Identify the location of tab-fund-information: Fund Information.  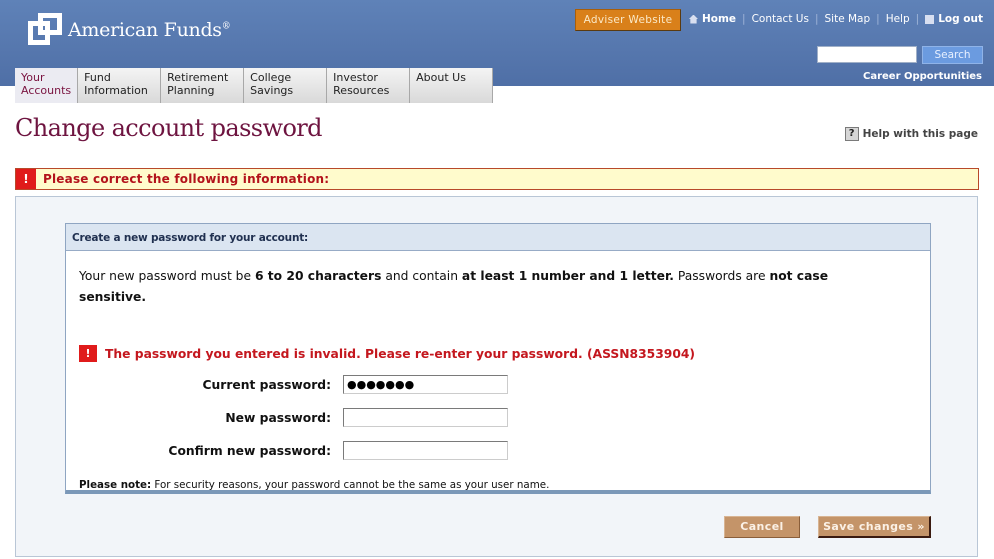
(119, 85).